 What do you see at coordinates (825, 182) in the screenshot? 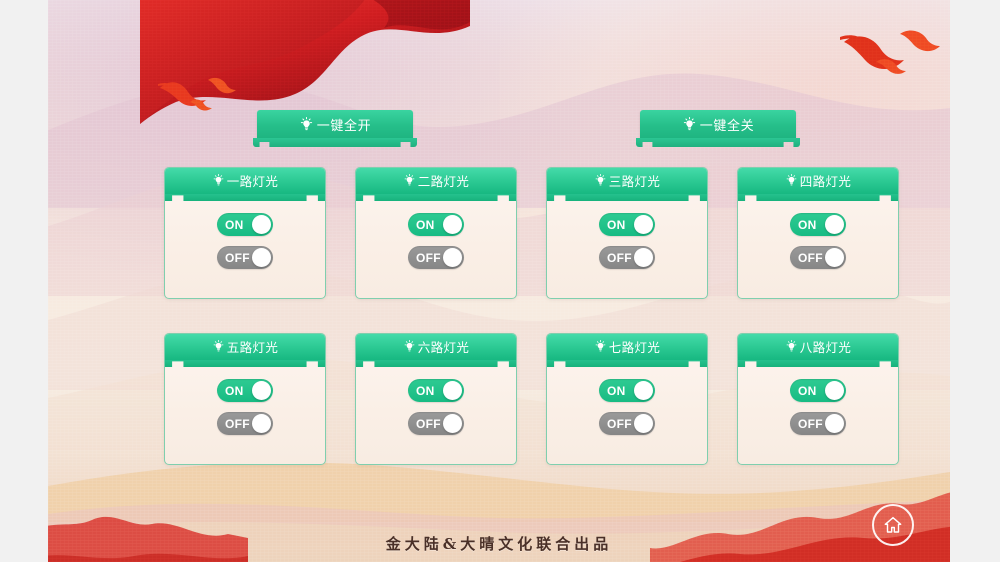
I see `light-card-title: 四路灯光` at bounding box center [825, 182].